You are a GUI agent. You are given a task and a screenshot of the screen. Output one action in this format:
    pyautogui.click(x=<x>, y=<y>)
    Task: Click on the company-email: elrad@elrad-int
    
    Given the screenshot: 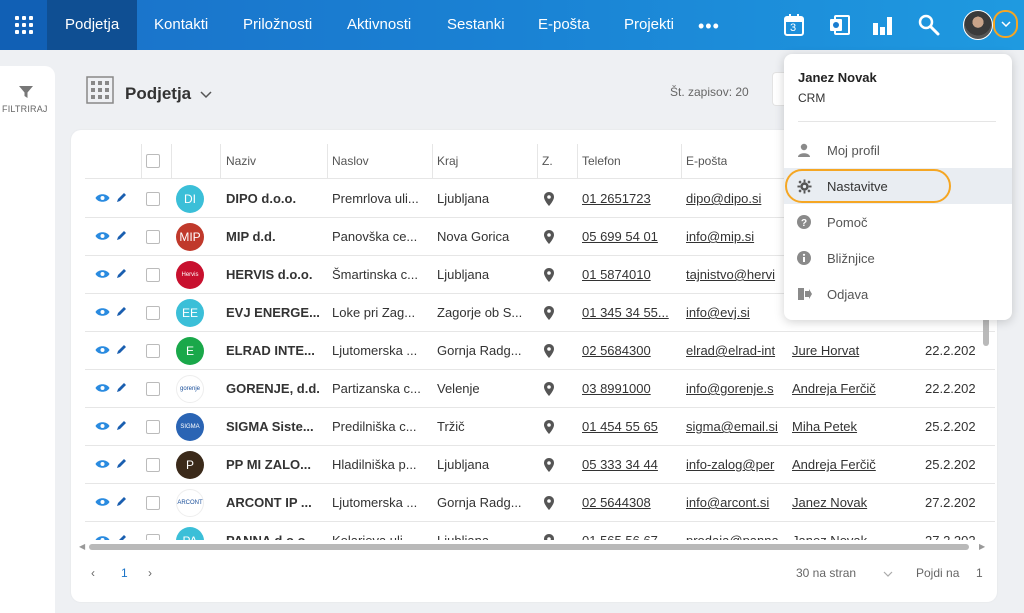 What is the action you would take?
    pyautogui.click(x=730, y=350)
    